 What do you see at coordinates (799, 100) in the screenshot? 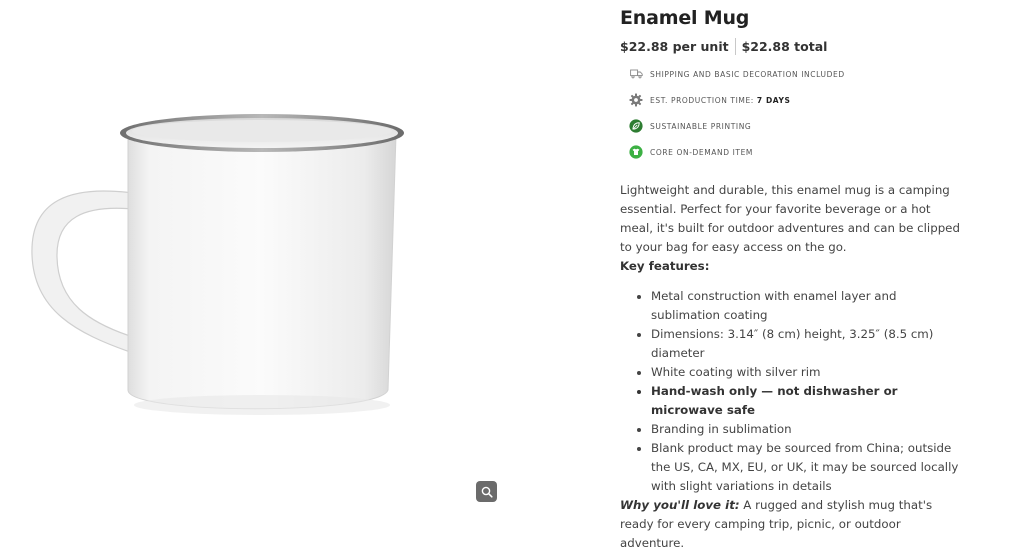
I see `feature-production-time: Est. production time: 7 days` at bounding box center [799, 100].